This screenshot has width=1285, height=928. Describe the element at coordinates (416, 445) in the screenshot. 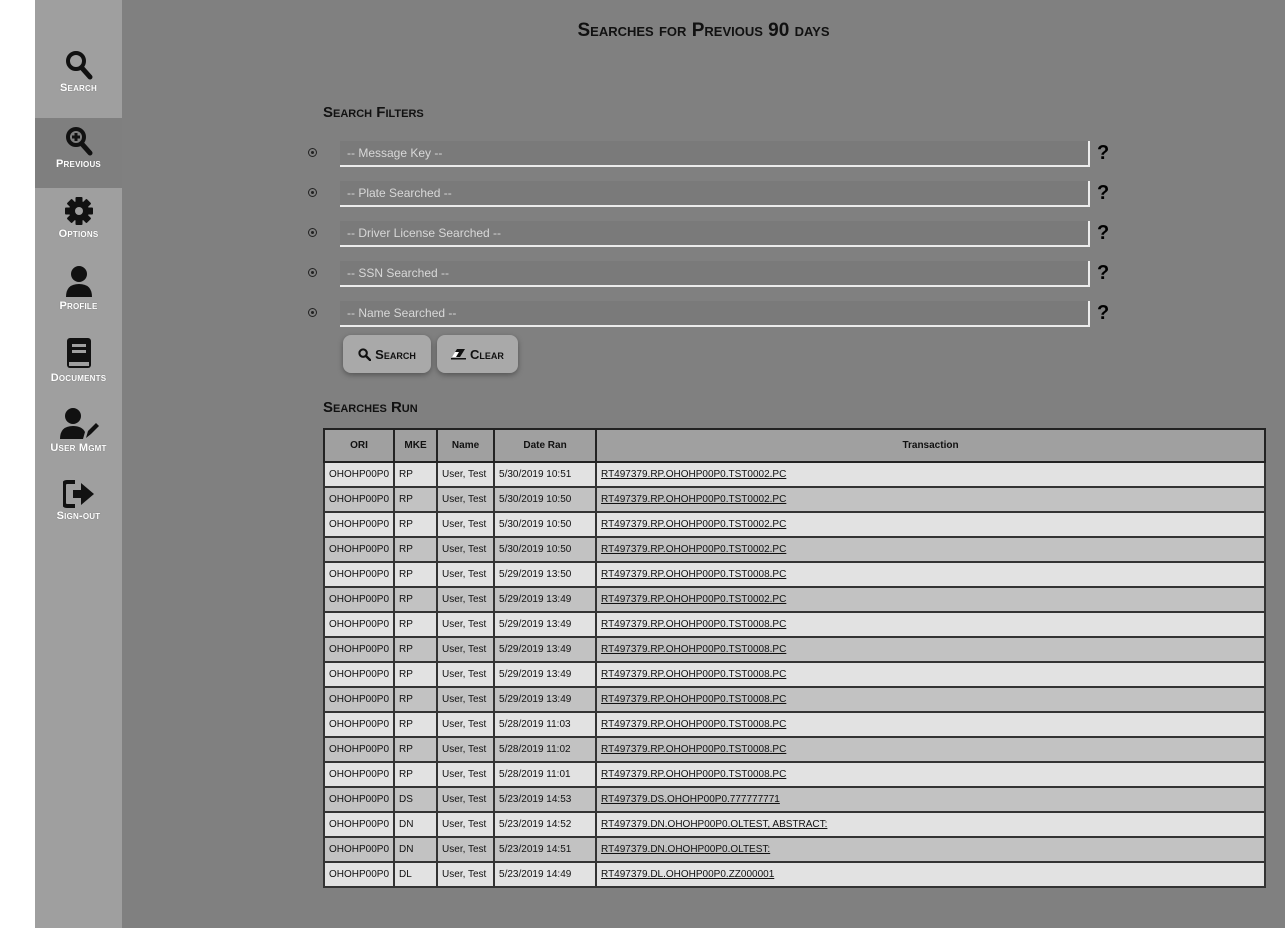

I see `column-header: MKE` at that location.